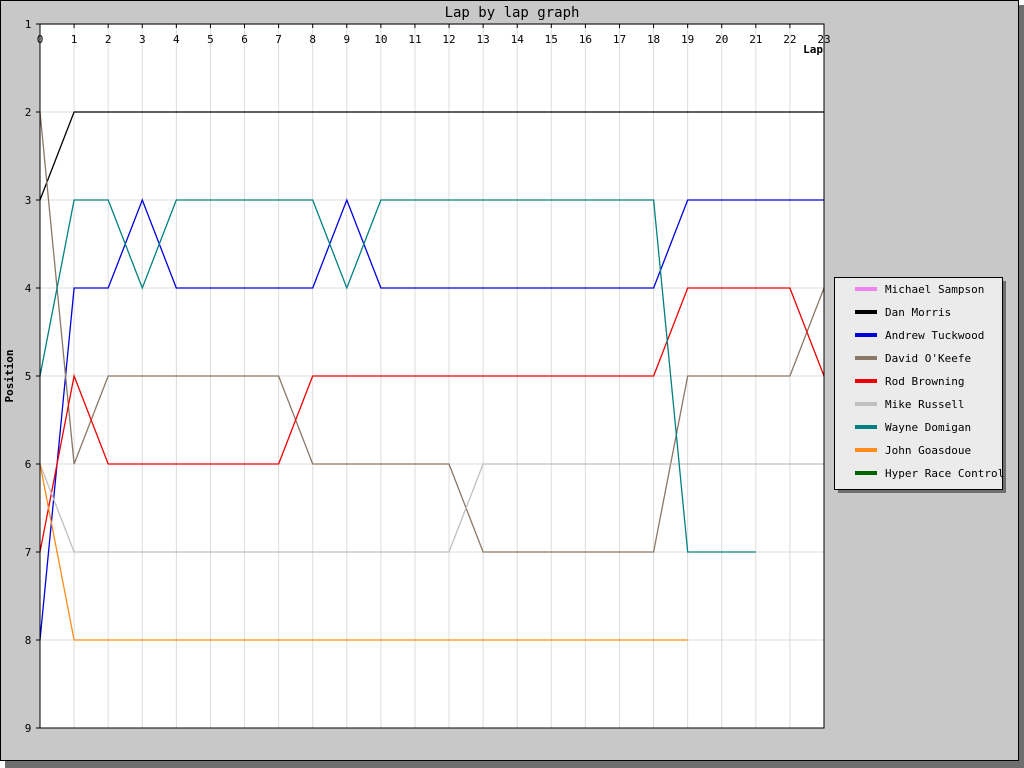 The width and height of the screenshot is (1024, 768). What do you see at coordinates (28, 464) in the screenshot?
I see `y-tick-label: 6` at bounding box center [28, 464].